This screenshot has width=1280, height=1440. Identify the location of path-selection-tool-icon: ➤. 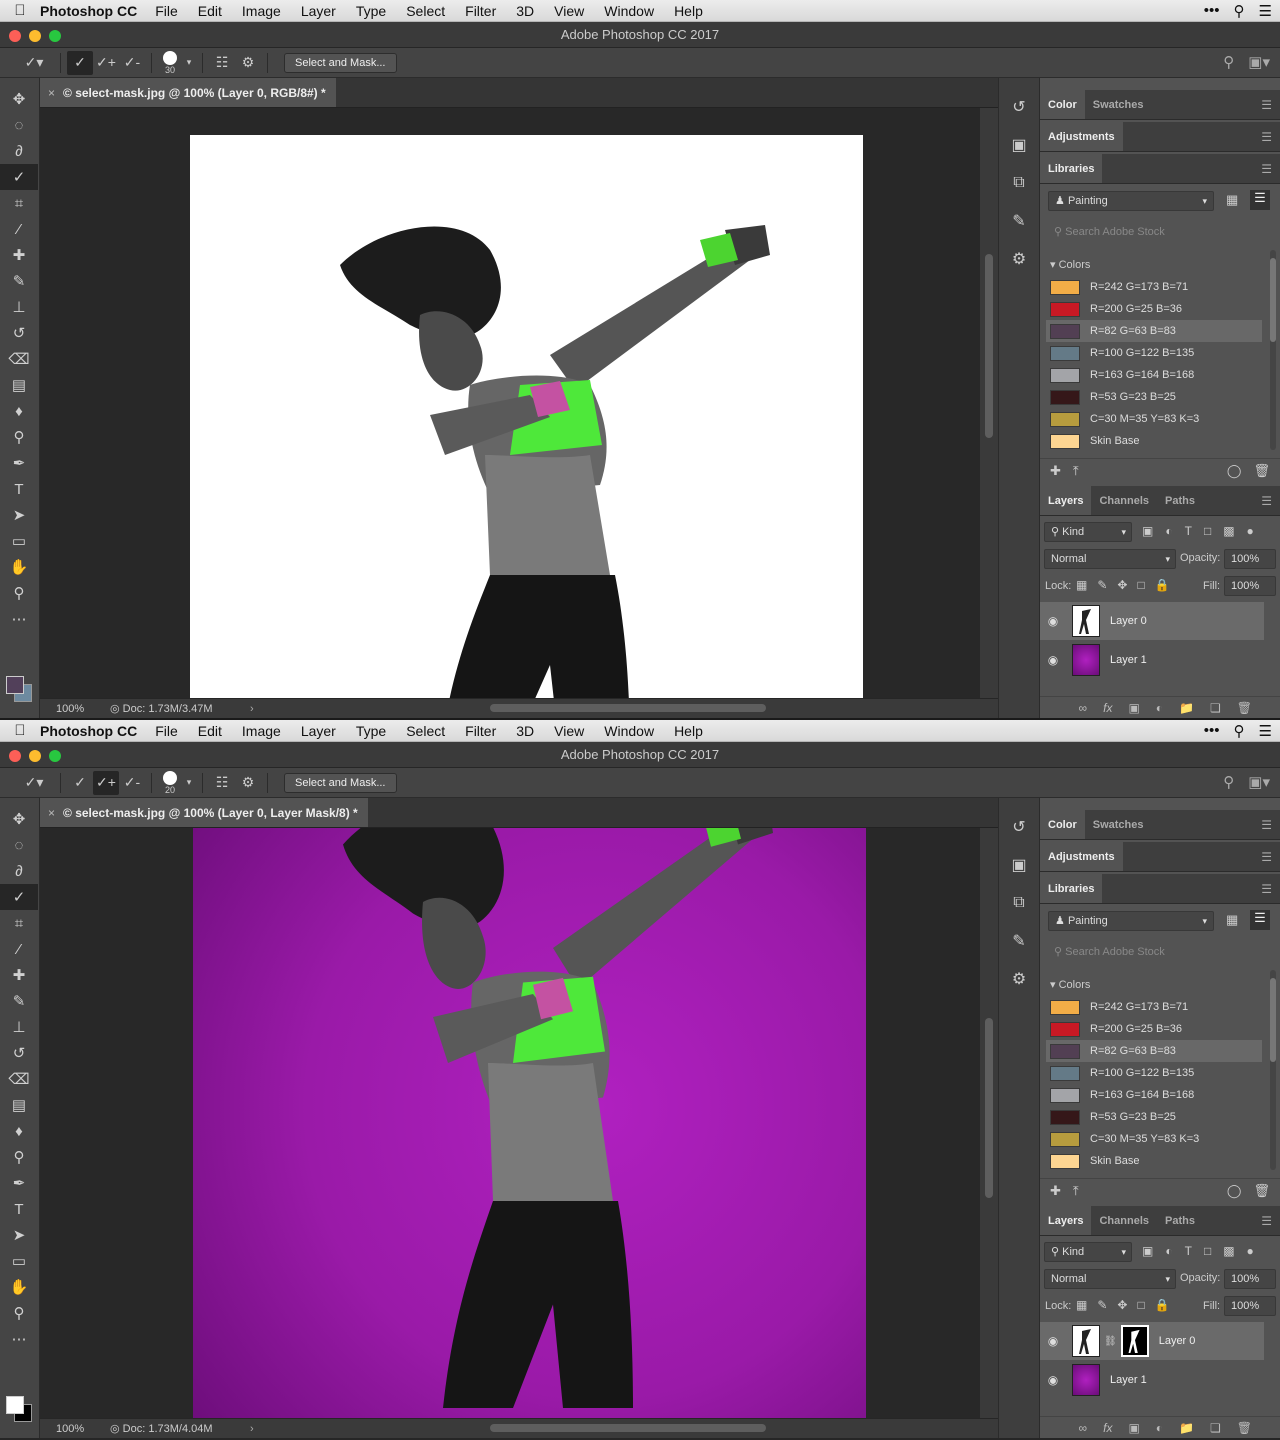
(19, 515).